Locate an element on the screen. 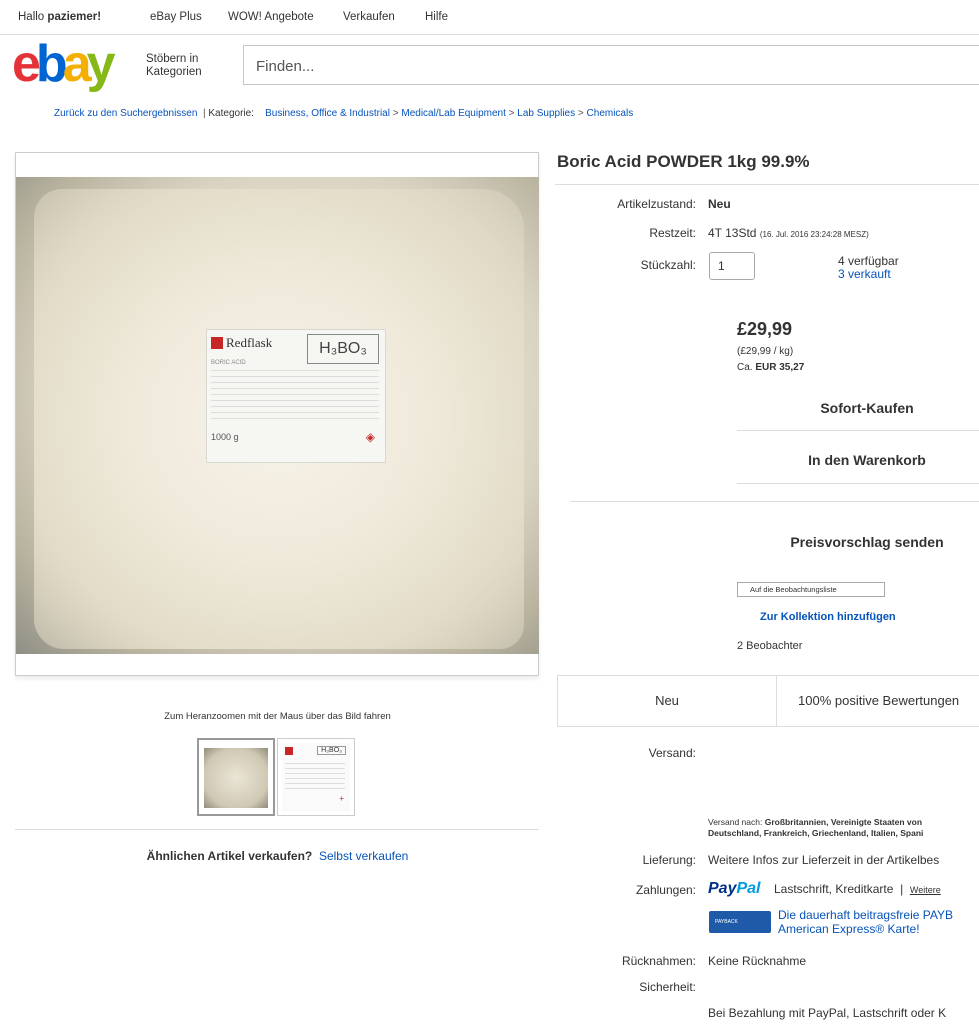 The image size is (979, 1025). thumbnail-bag-image is located at coordinates (236, 778).